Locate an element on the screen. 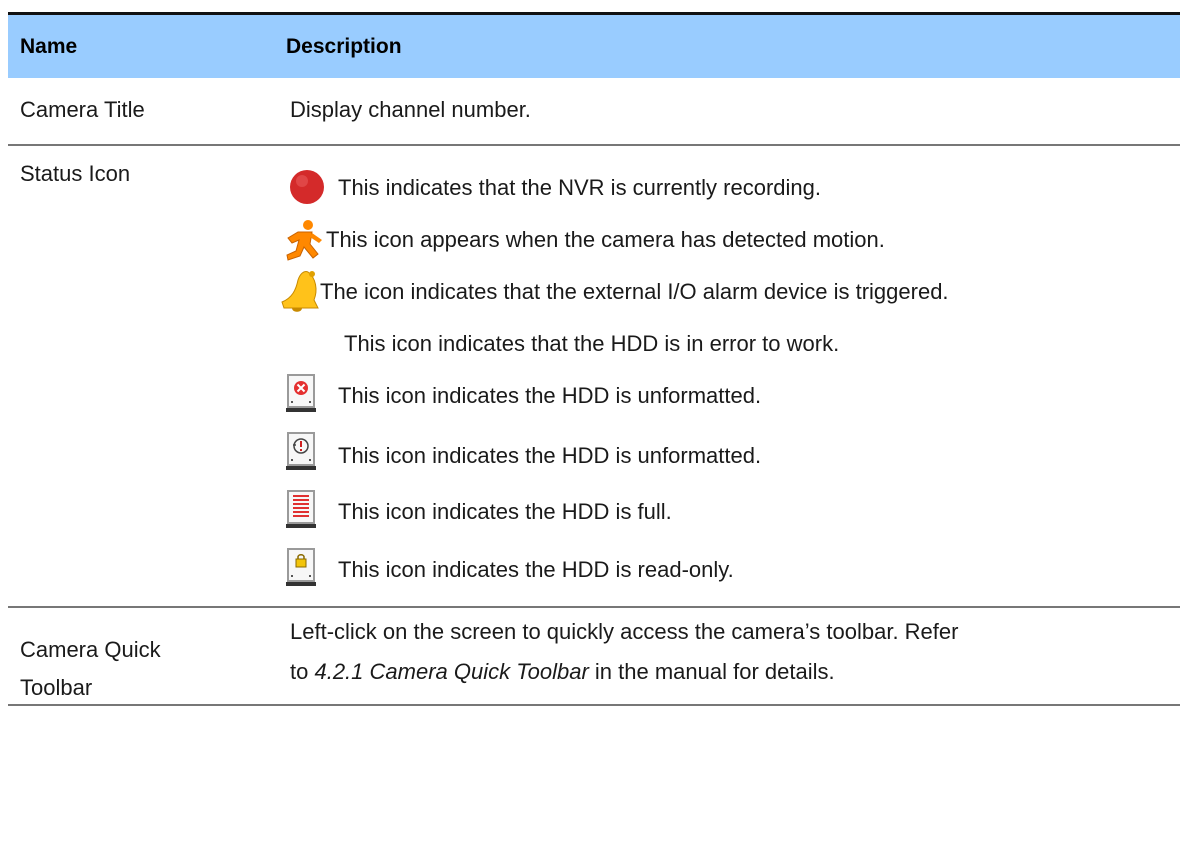 This screenshot has width=1185, height=843. hdd-read-only-lock-icon is located at coordinates (301, 567).